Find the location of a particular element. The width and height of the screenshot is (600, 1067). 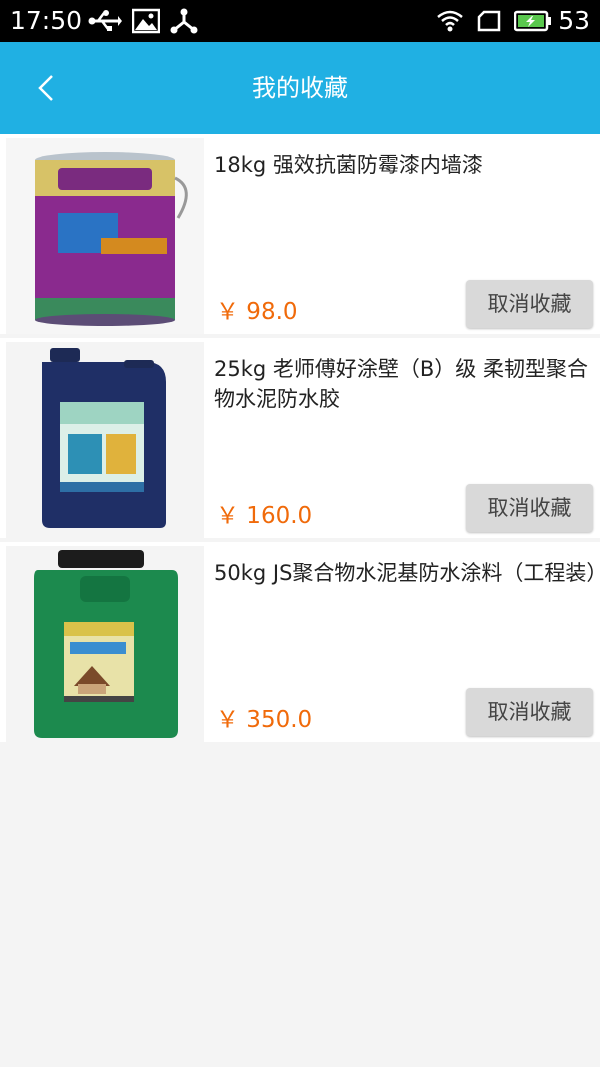

product-image-blue-jerrycan is located at coordinates (105, 440).